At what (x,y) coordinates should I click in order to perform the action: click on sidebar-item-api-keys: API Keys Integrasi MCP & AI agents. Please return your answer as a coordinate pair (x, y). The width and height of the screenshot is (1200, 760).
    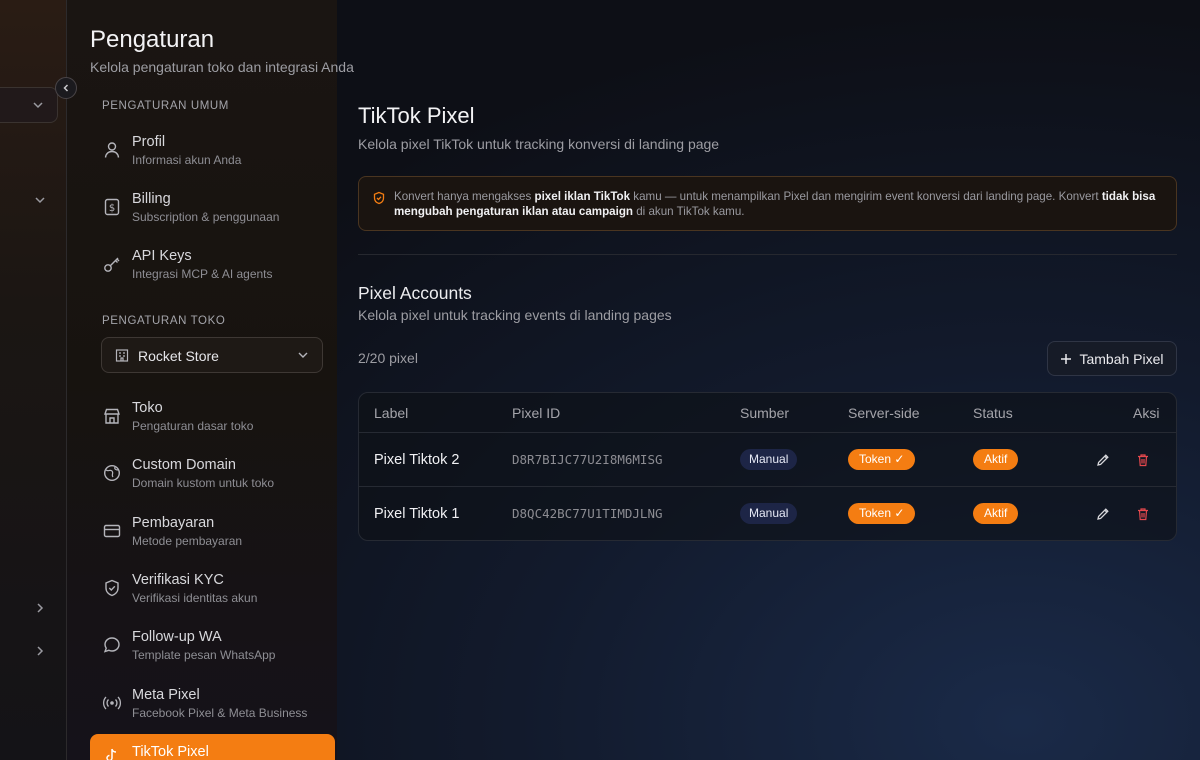
    Looking at the image, I should click on (215, 270).